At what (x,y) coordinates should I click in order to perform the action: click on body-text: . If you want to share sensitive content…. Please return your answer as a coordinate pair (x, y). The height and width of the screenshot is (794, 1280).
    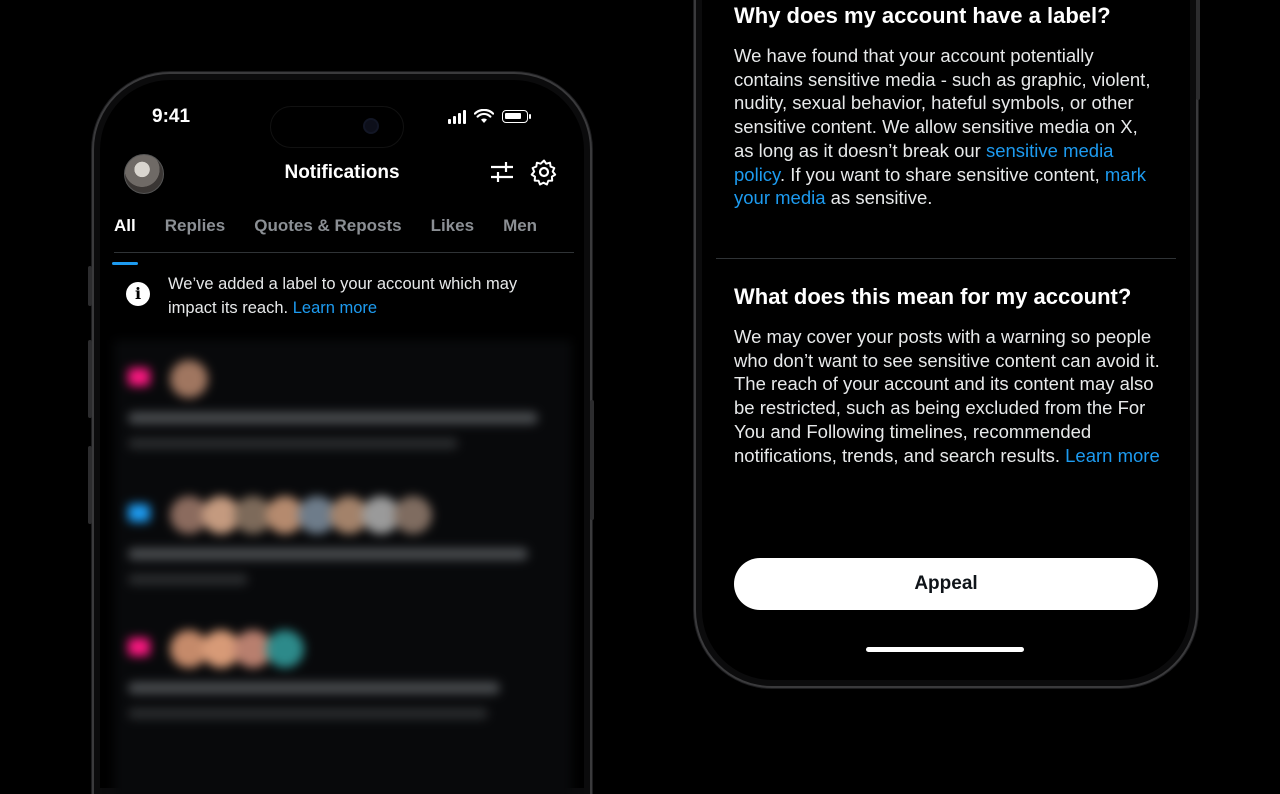
    Looking at the image, I should click on (942, 174).